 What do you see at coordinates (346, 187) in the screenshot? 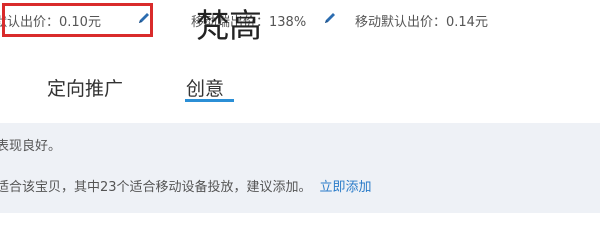
I see `add-now-link: 立即添加` at bounding box center [346, 187].